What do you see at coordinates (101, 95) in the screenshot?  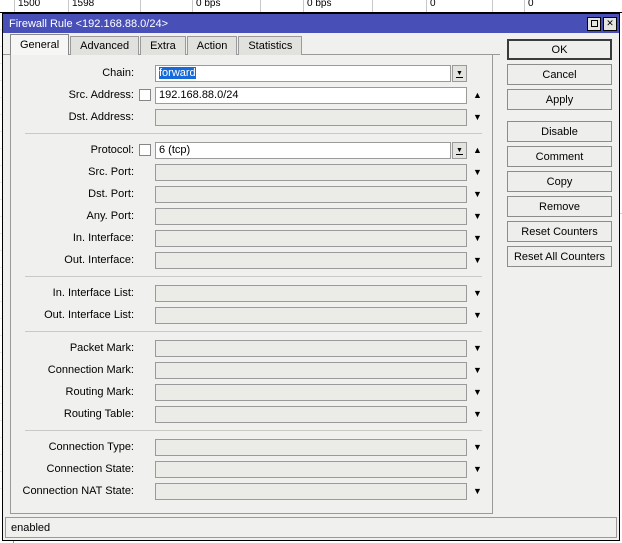 I see `label-src-address: Src. Address:` at bounding box center [101, 95].